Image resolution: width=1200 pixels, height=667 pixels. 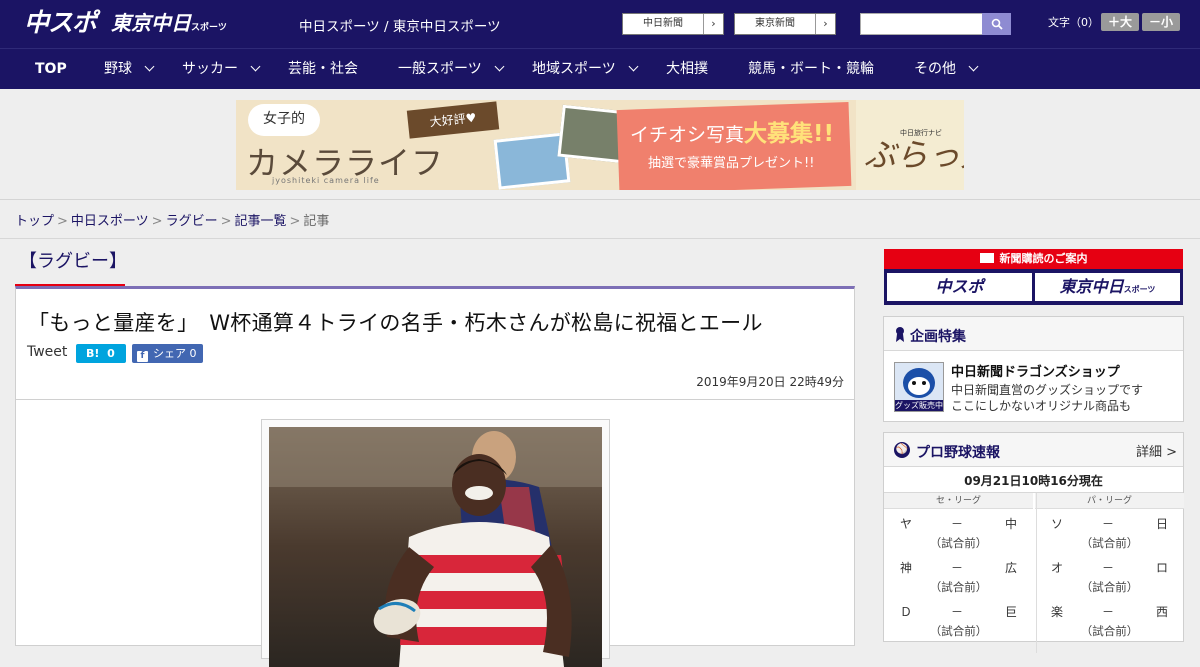 What do you see at coordinates (906, 524) in the screenshot?
I see `home-team: ヤ` at bounding box center [906, 524].